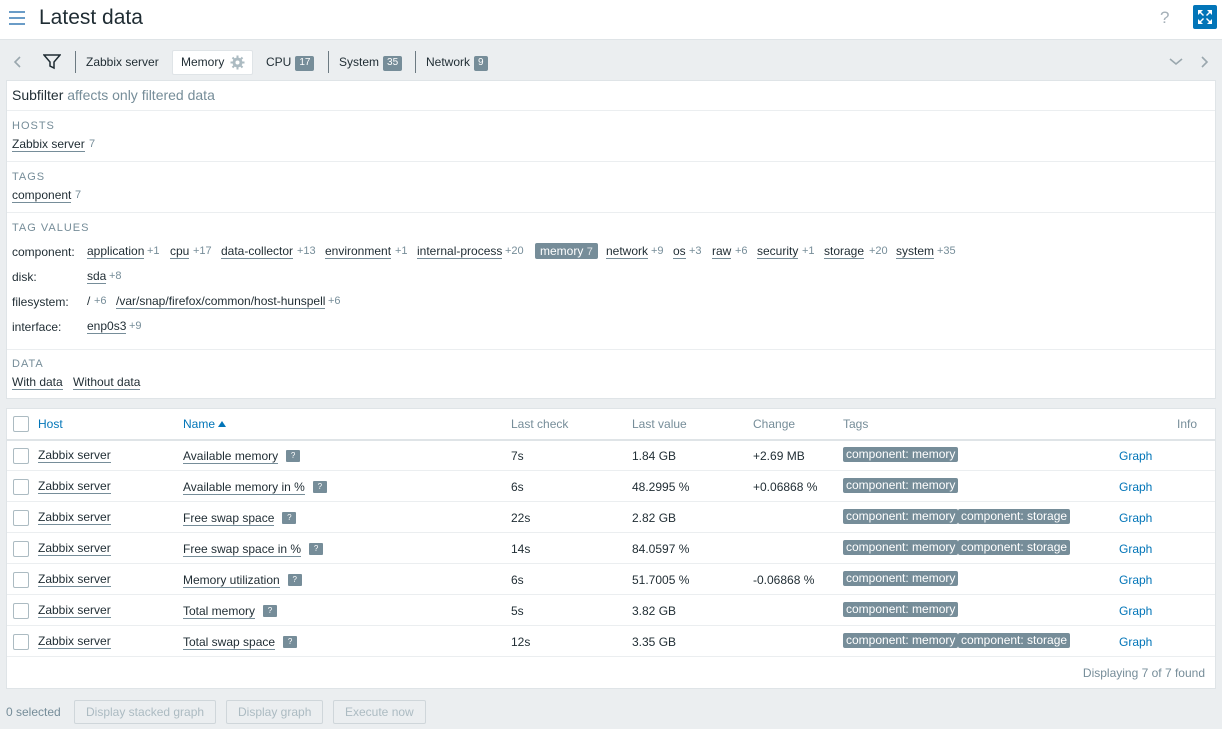 The height and width of the screenshot is (729, 1222). Describe the element at coordinates (33, 126) in the screenshot. I see `section-heading: HOSTS` at that location.